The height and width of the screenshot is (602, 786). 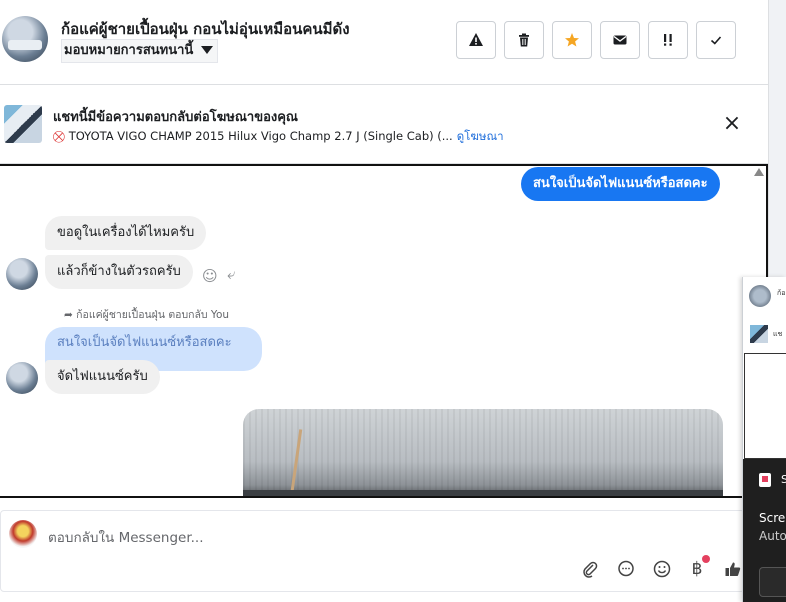 I want to click on chevron-down-icon, so click(x=207, y=50).